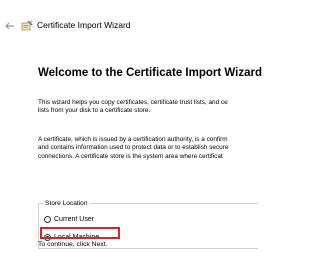 The width and height of the screenshot is (320, 253). Describe the element at coordinates (73, 244) in the screenshot. I see `continue-instruction: To continue, click Next.` at that location.